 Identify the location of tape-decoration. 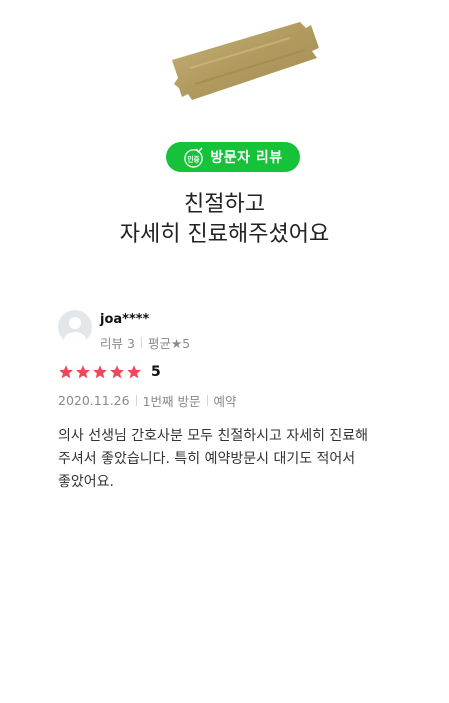
(245, 61).